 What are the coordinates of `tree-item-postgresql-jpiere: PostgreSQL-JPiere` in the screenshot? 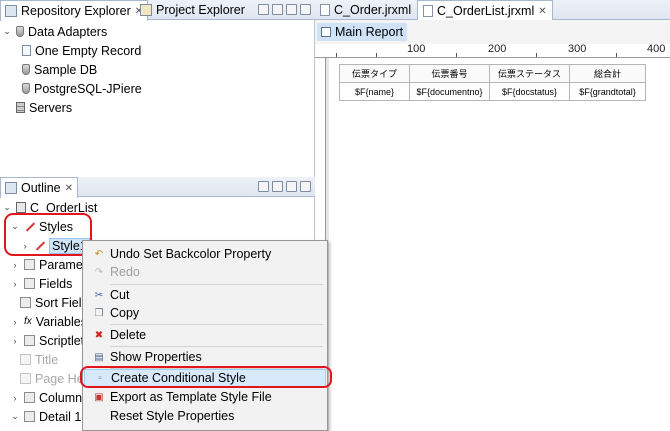 It's located at (82, 88).